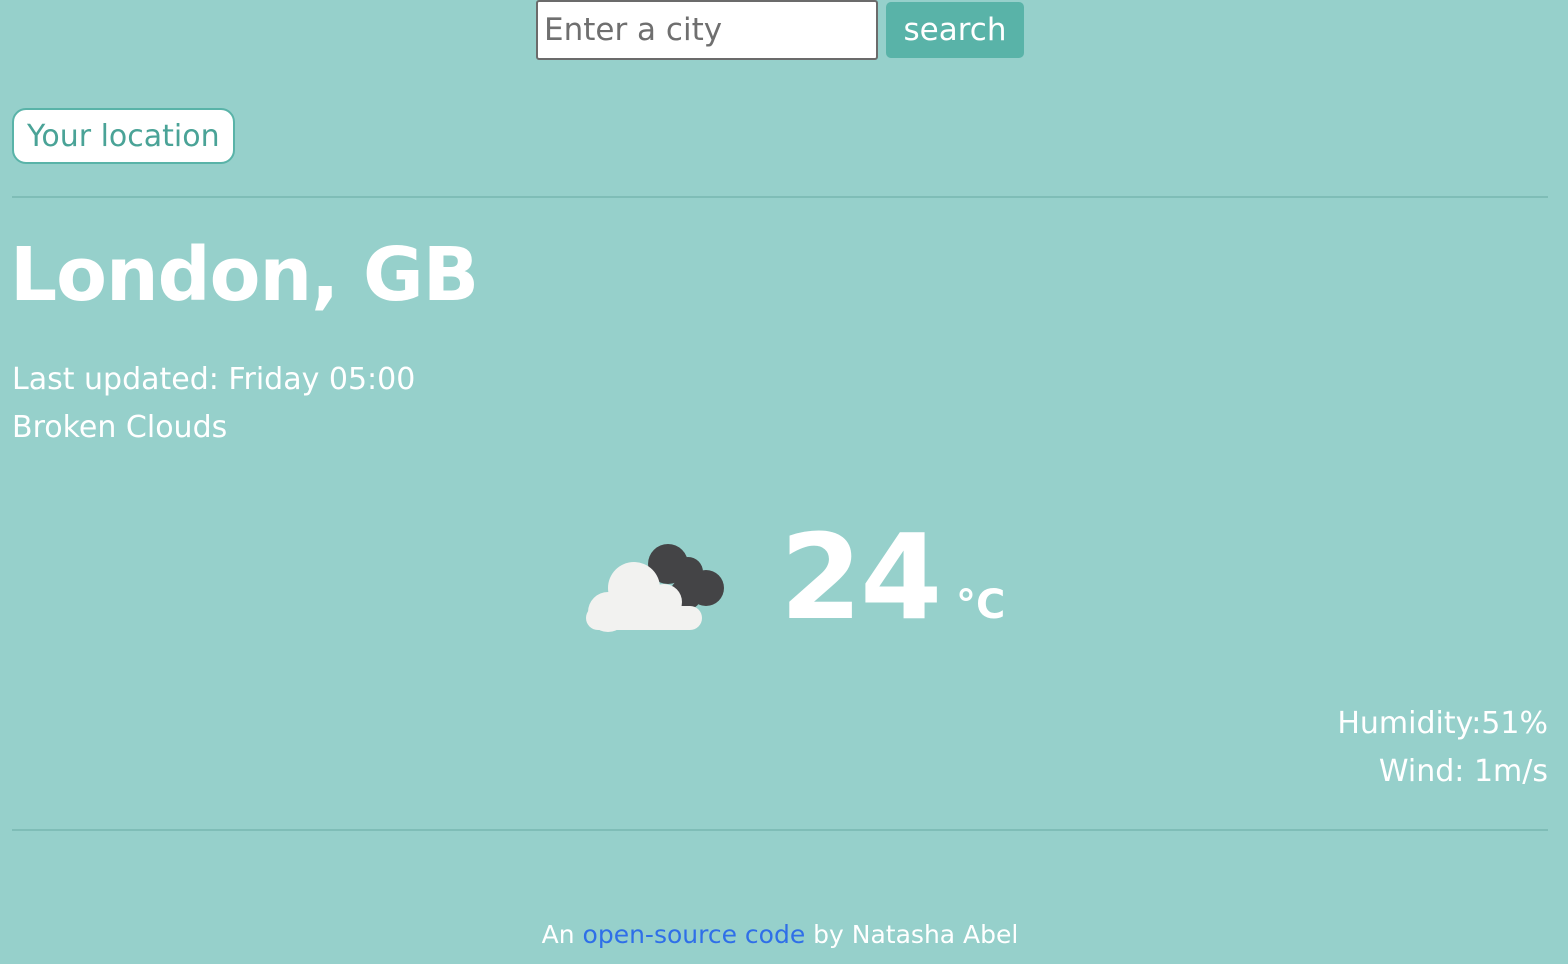  What do you see at coordinates (861, 577) in the screenshot?
I see `temperature-value: 24` at bounding box center [861, 577].